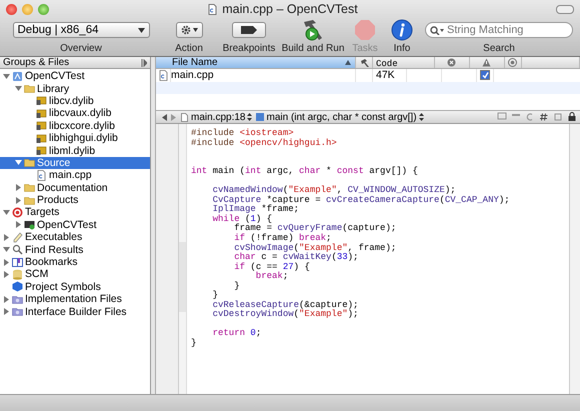 Image resolution: width=580 pixels, height=411 pixels. Describe the element at coordinates (313, 48) in the screenshot. I see `toolbar-label: Build and Run` at that location.